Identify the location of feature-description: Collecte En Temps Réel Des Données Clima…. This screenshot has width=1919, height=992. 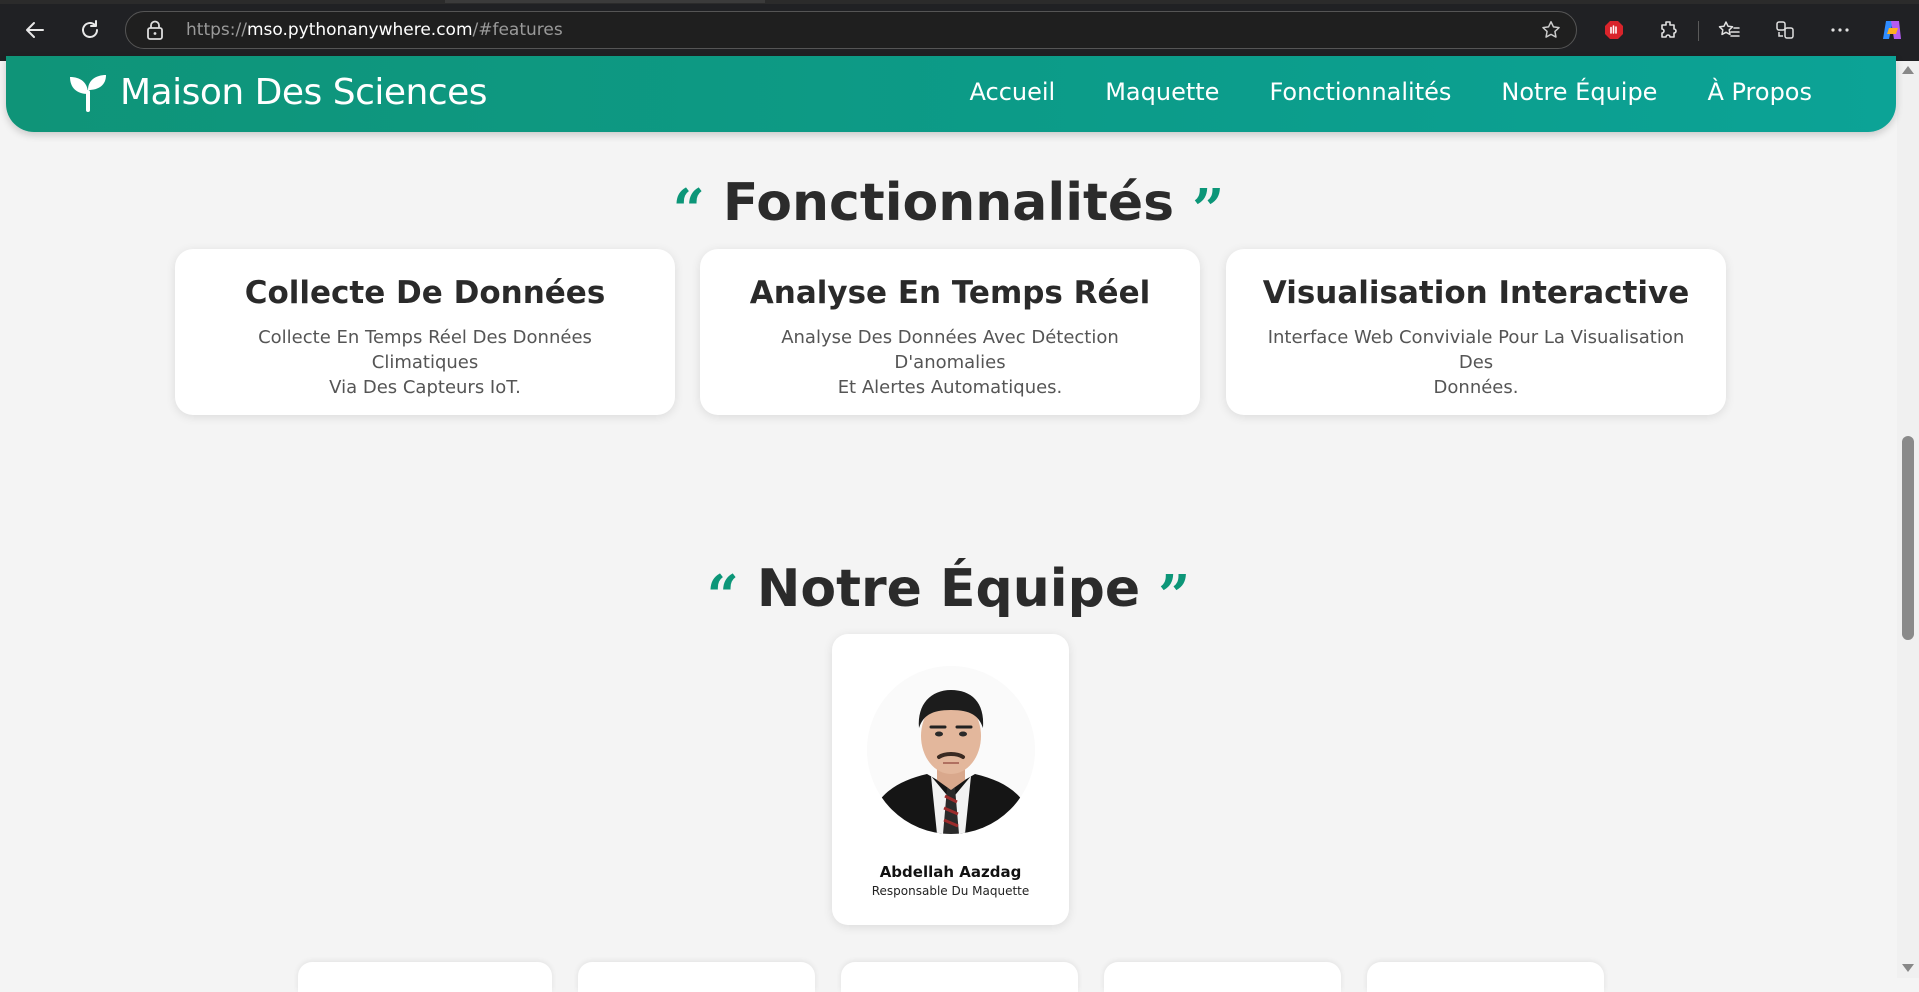
(425, 362).